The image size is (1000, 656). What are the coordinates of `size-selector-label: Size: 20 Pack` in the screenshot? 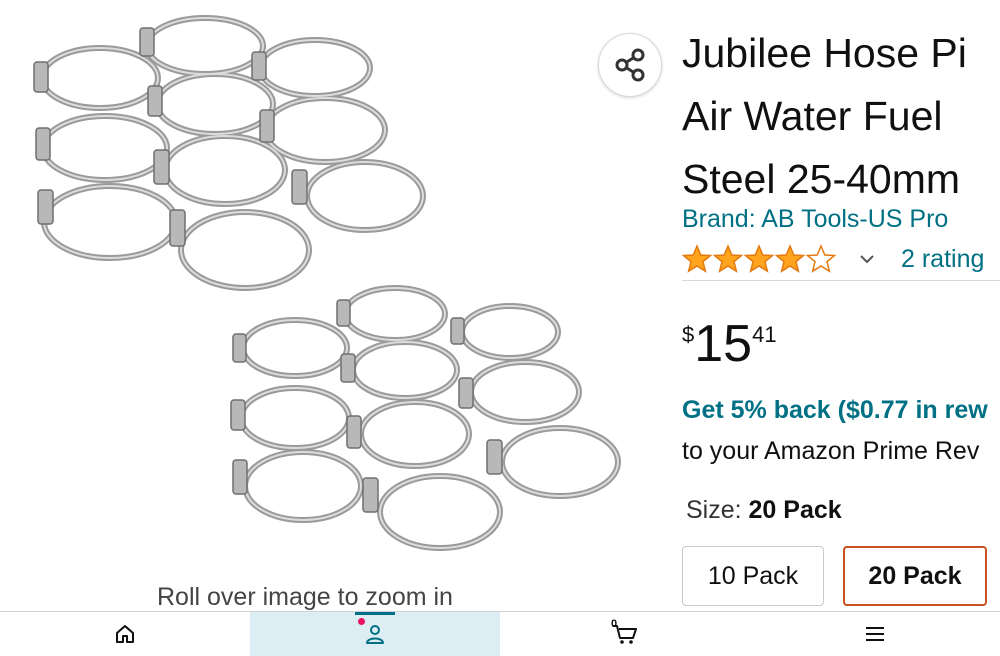 It's located at (764, 510).